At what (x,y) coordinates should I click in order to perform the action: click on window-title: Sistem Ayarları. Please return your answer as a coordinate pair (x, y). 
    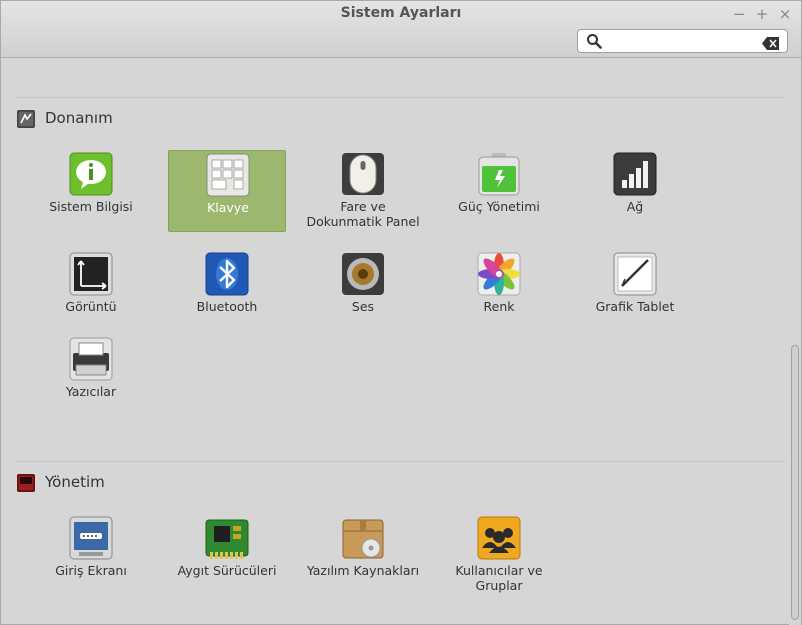
    Looking at the image, I should click on (401, 13).